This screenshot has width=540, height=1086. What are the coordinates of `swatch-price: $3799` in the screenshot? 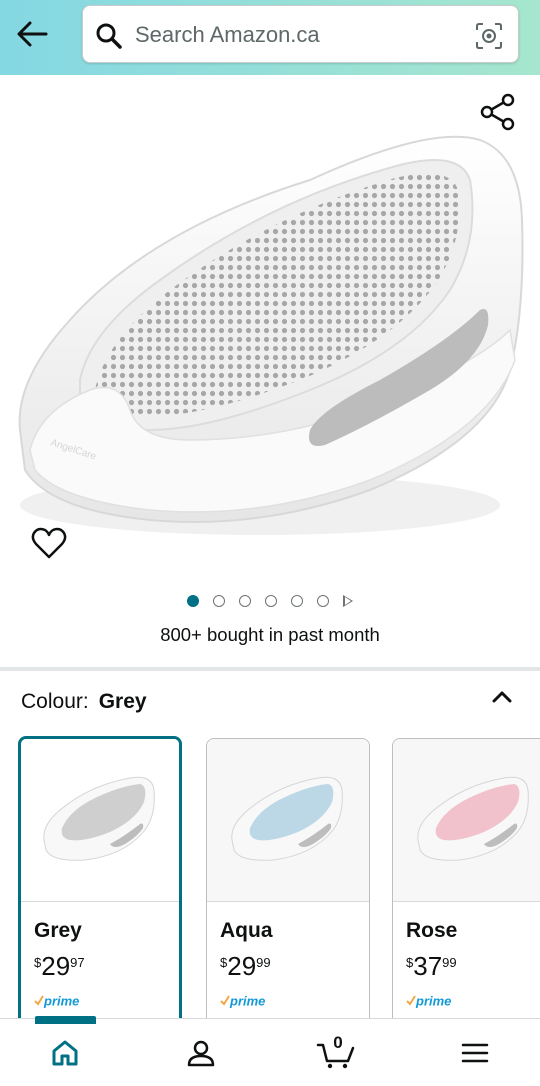 It's located at (431, 966).